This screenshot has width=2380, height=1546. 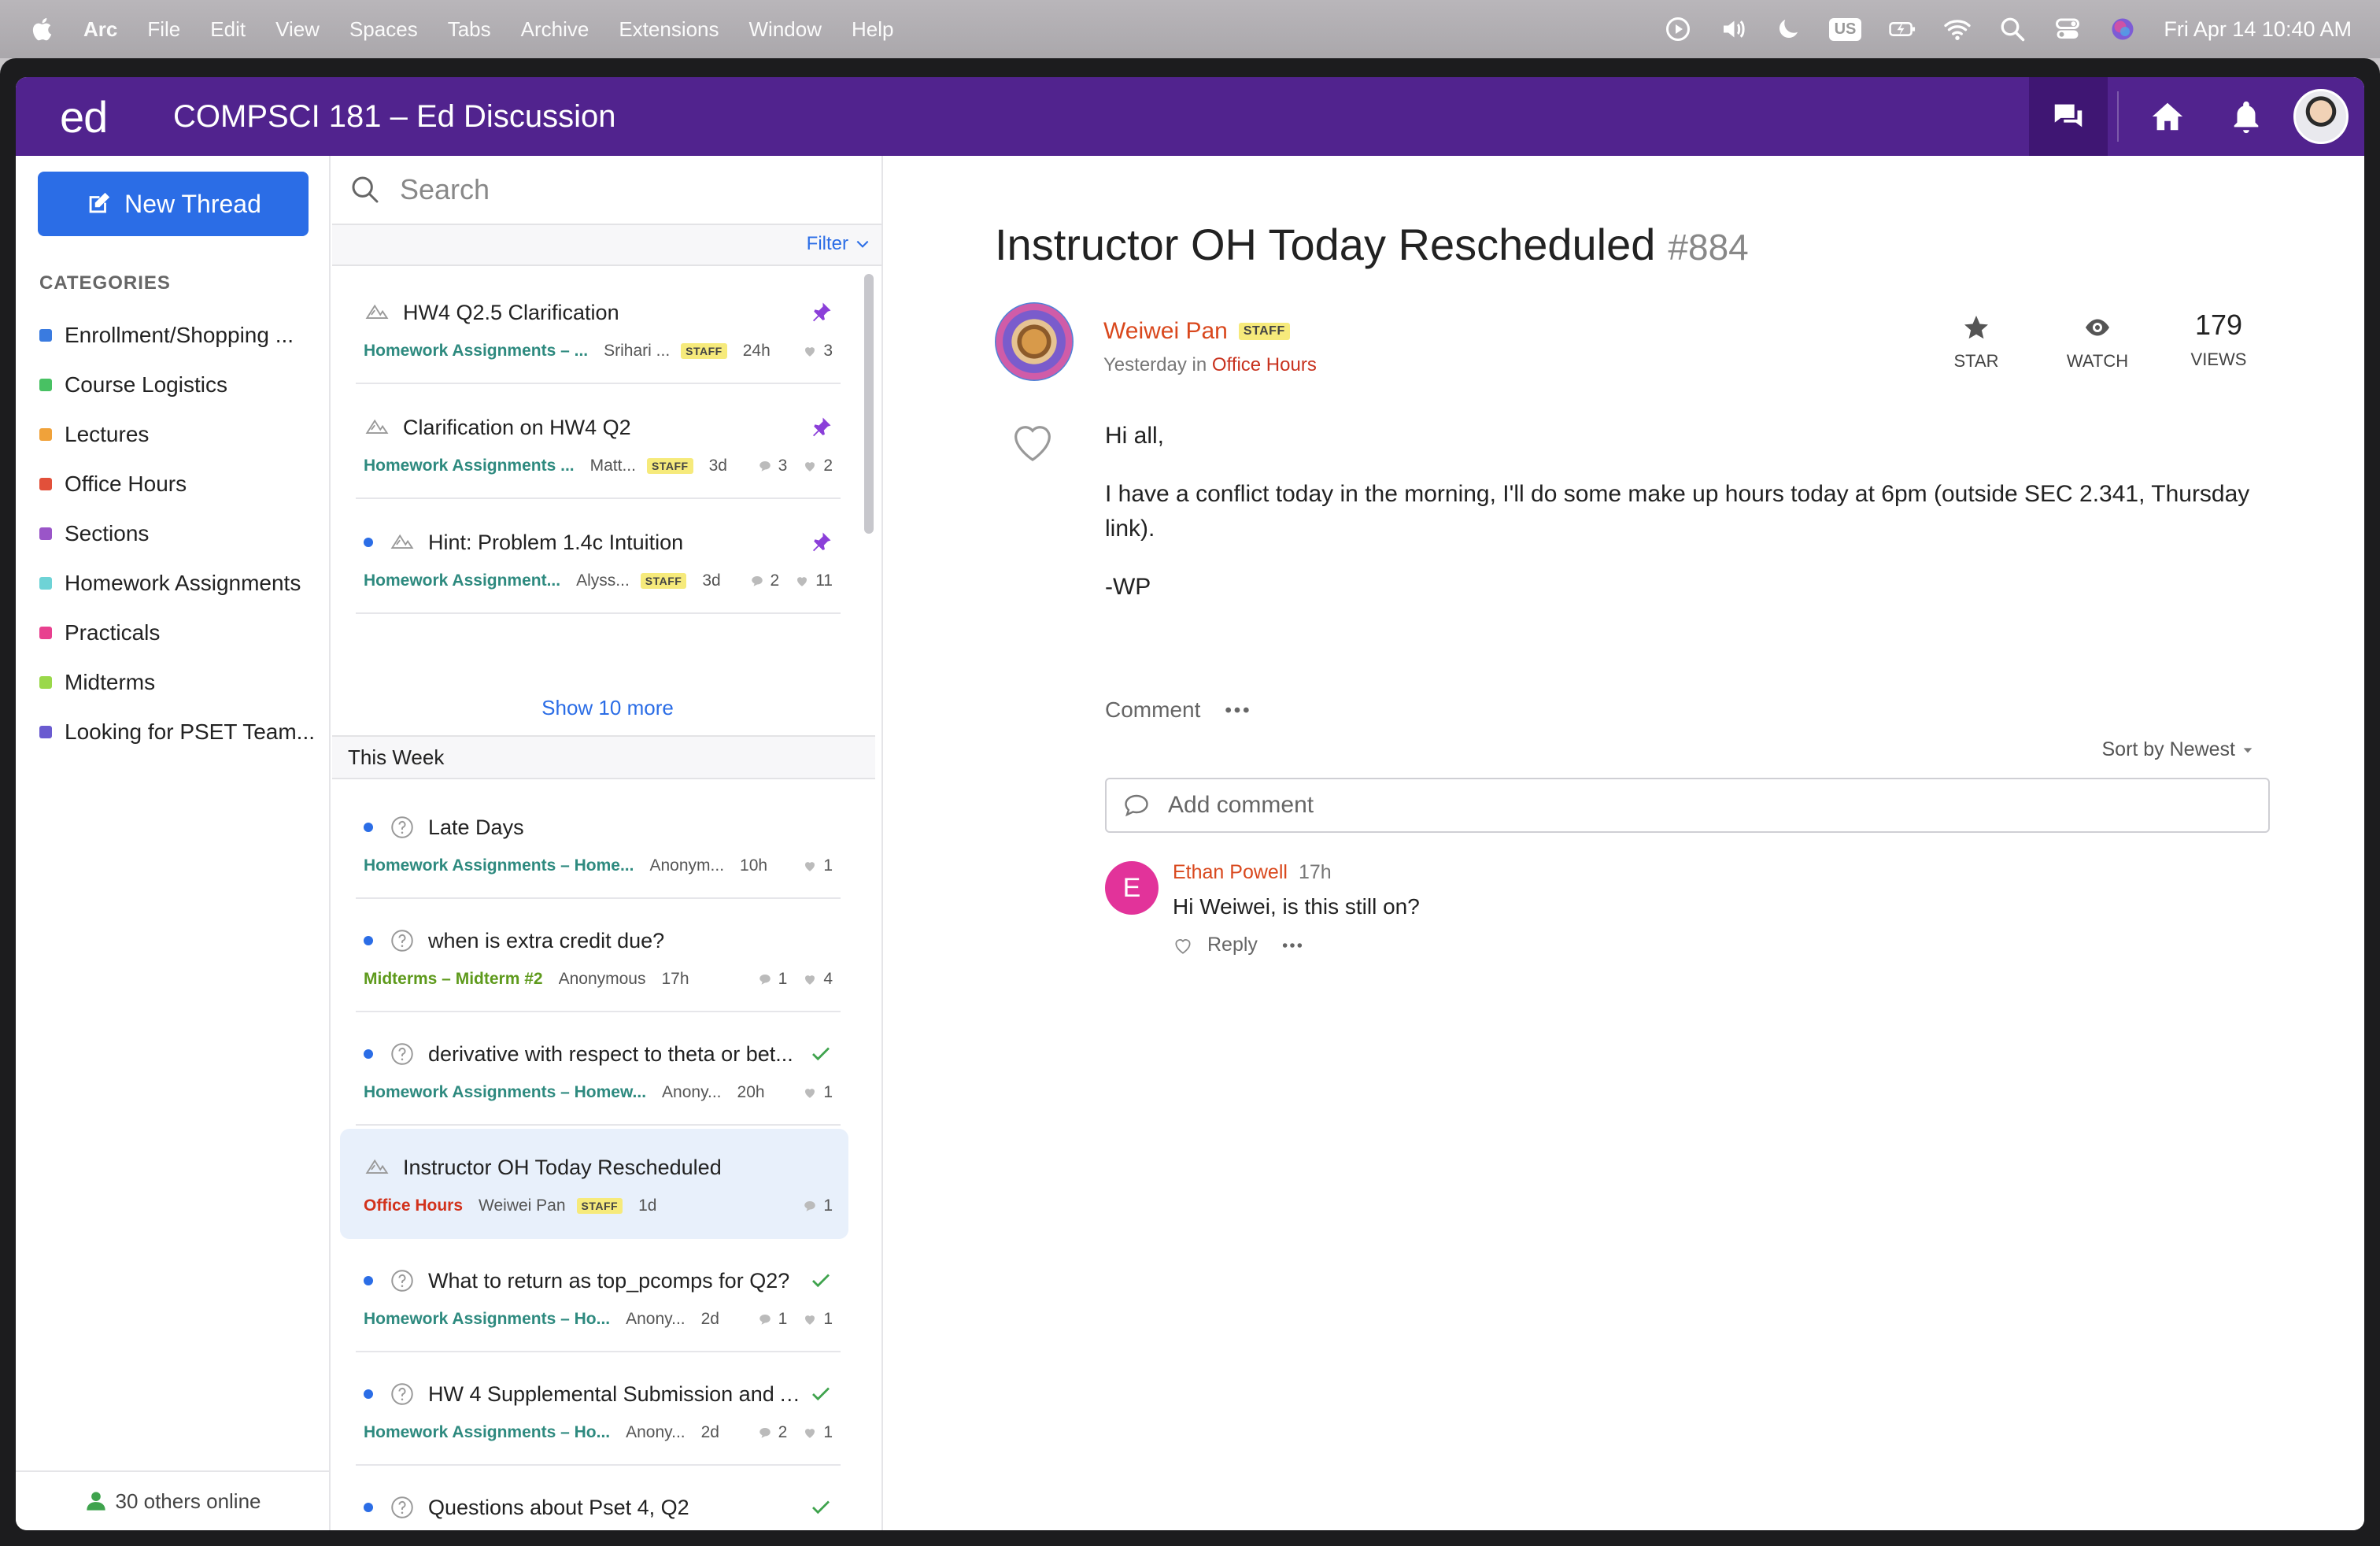 What do you see at coordinates (2167, 116) in the screenshot?
I see `home-button` at bounding box center [2167, 116].